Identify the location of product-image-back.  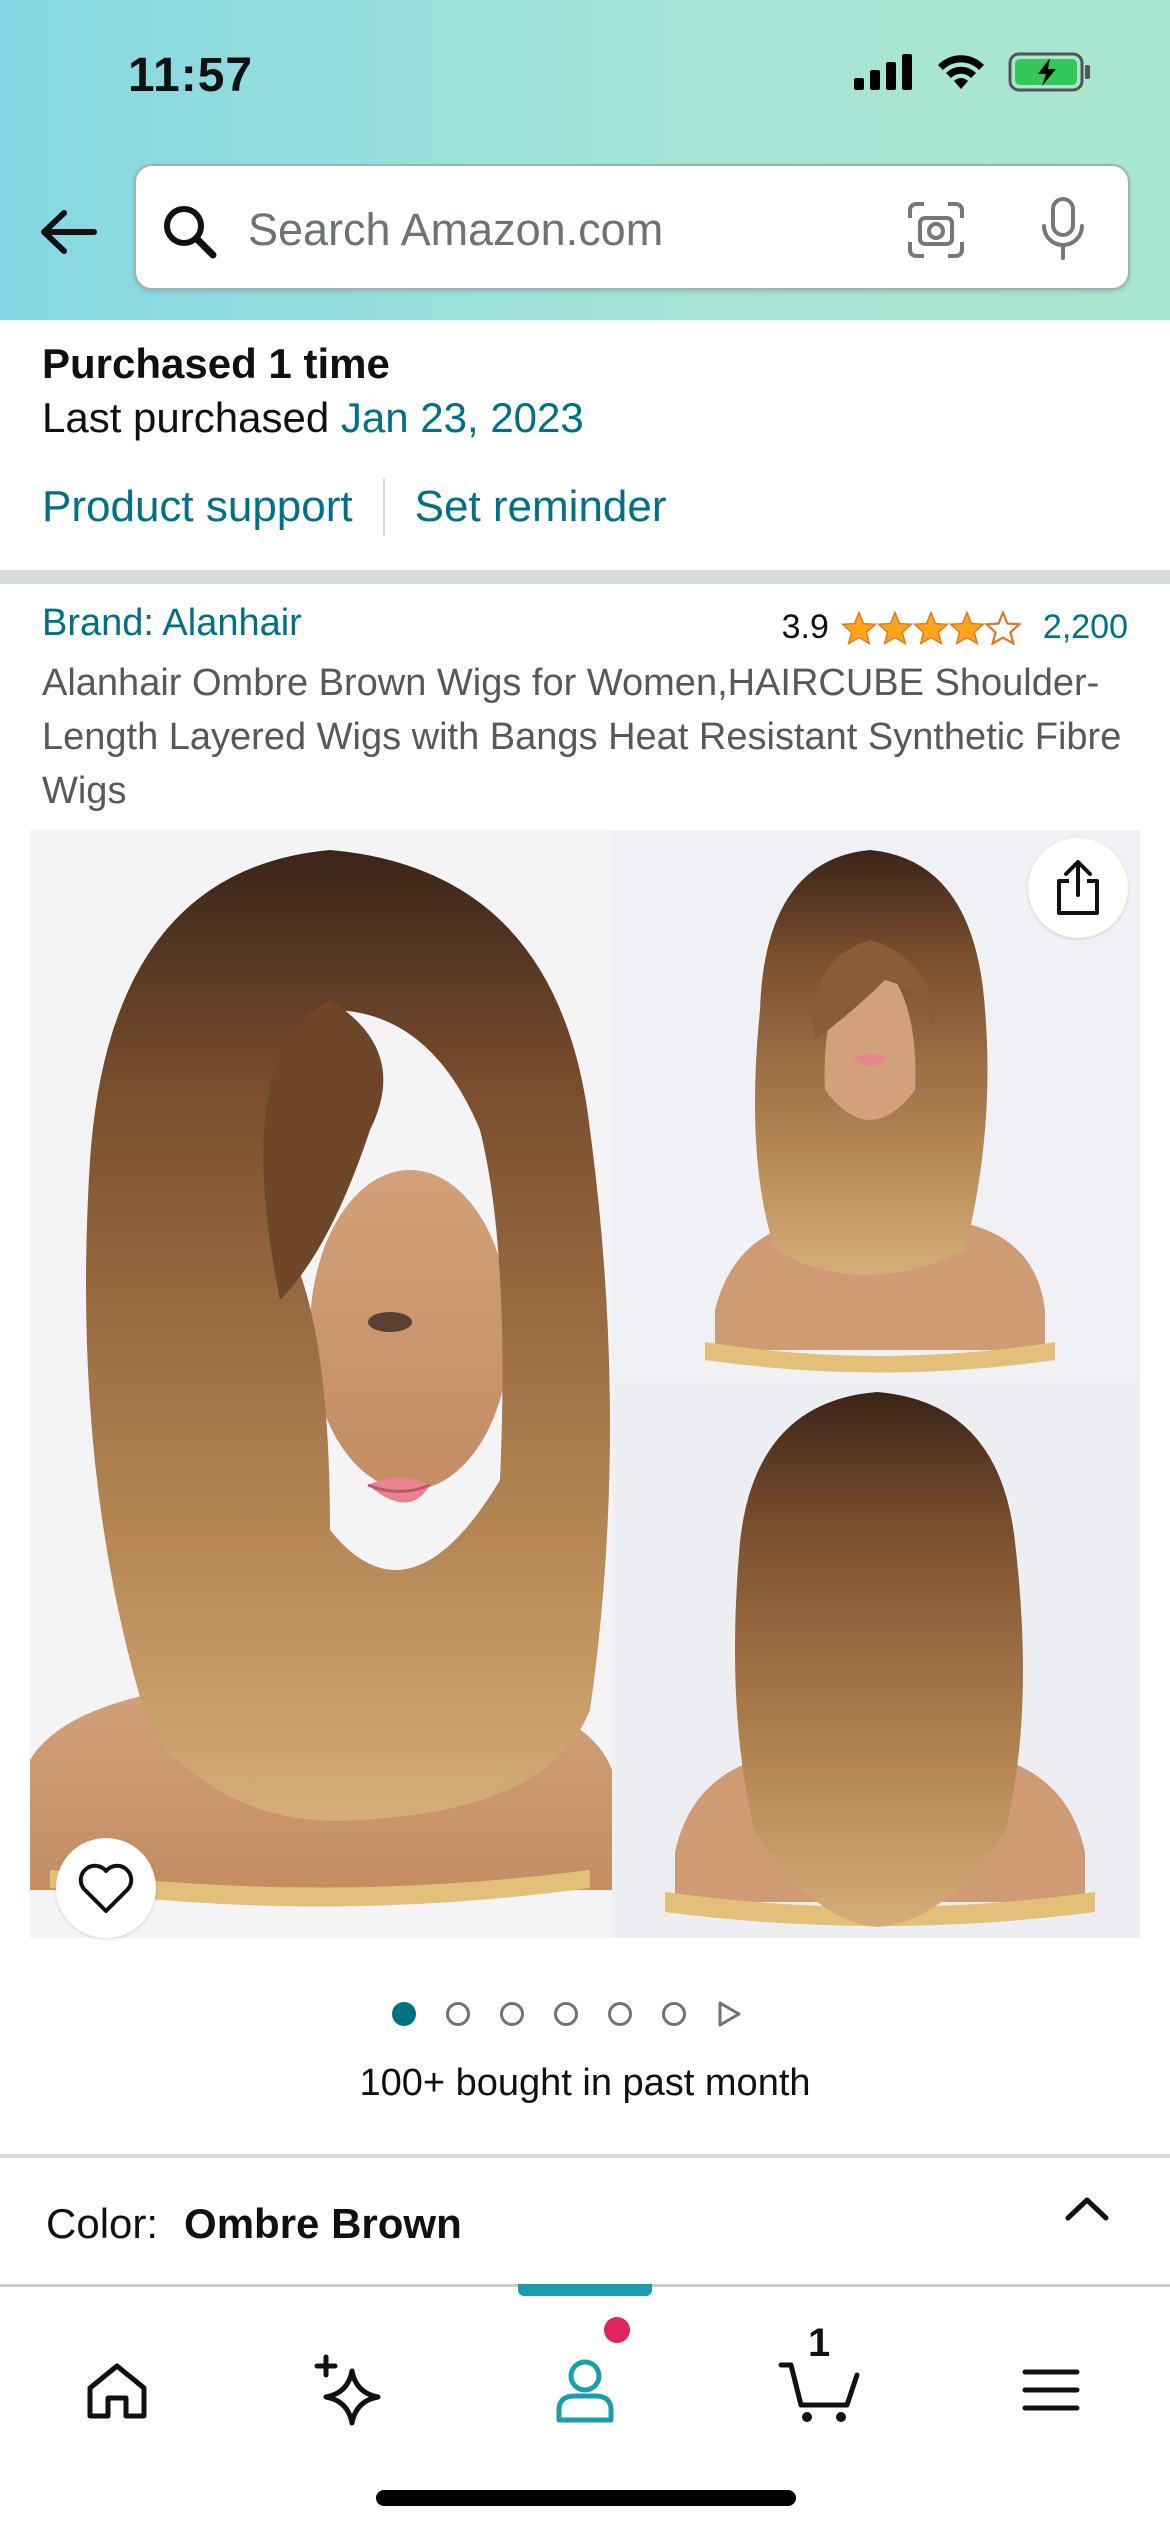
(877, 1660).